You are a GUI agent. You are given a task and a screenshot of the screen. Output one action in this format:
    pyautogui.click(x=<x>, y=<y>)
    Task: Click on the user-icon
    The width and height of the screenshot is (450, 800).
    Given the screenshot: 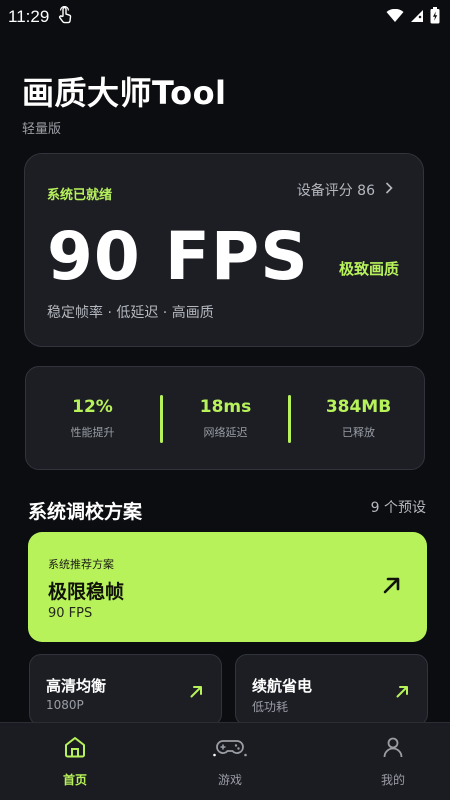 What is the action you would take?
    pyautogui.click(x=393, y=749)
    